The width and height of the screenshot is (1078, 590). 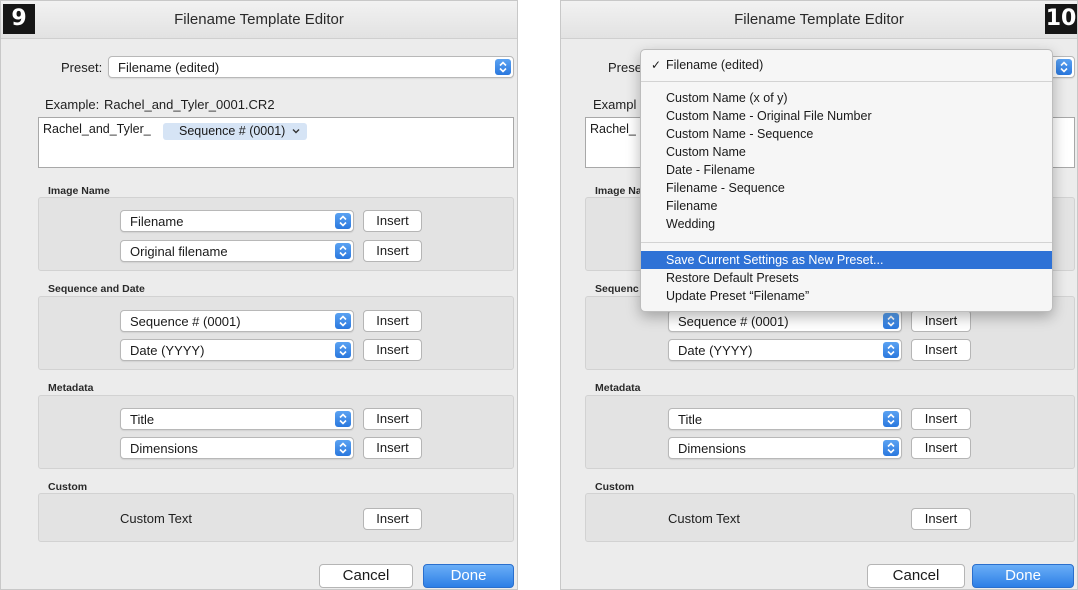 What do you see at coordinates (846, 116) in the screenshot?
I see `menu-item-preset: Custom Name - Original File Number` at bounding box center [846, 116].